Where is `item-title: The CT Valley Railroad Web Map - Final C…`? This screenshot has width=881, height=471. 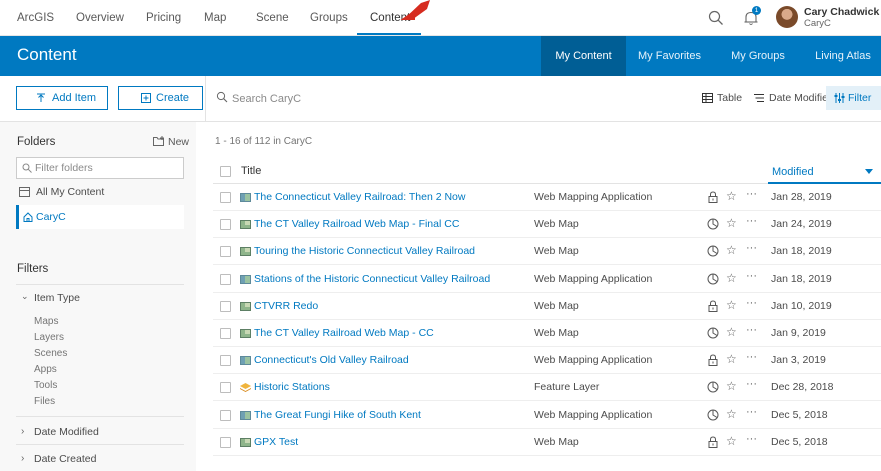
item-title: The CT Valley Railroad Web Map - Final C… is located at coordinates (356, 224).